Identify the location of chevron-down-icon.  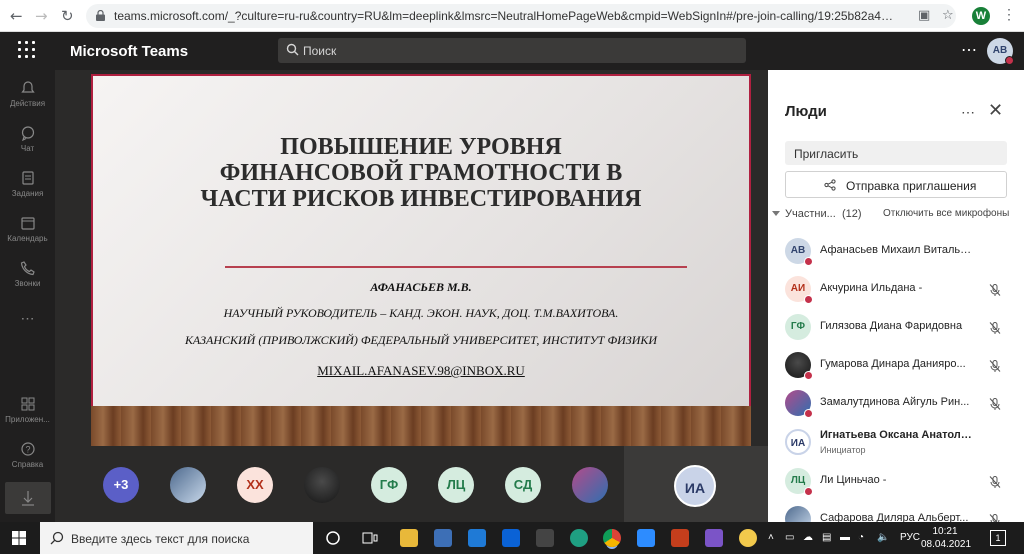
(776, 213).